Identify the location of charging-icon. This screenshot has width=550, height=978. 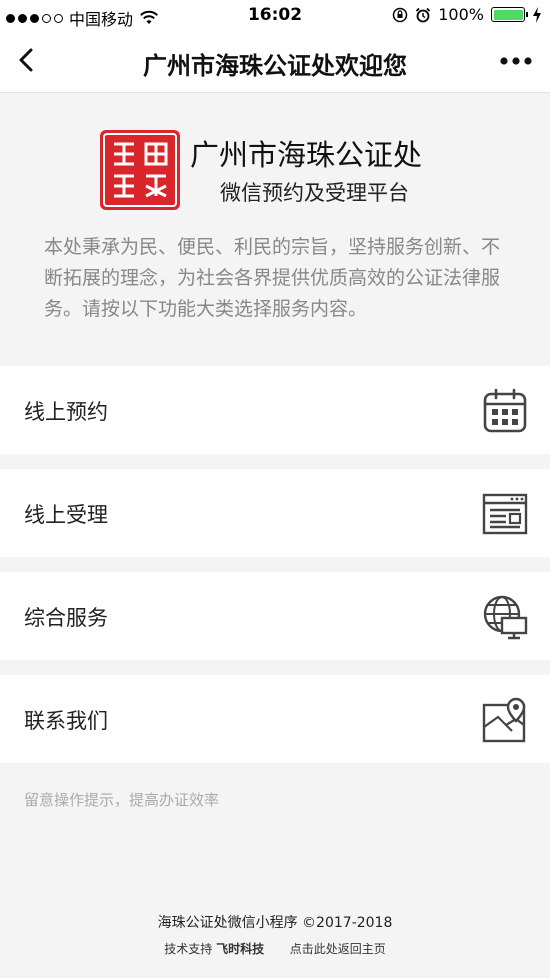
(537, 14).